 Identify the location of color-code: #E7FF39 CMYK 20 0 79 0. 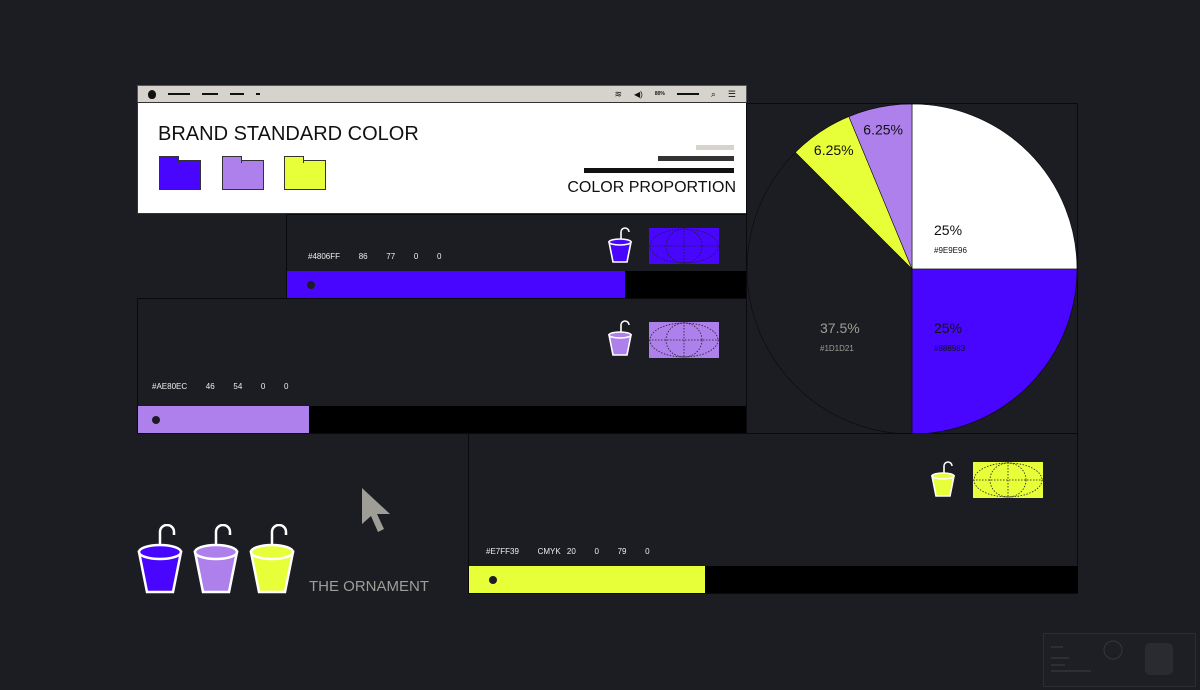
(568, 551).